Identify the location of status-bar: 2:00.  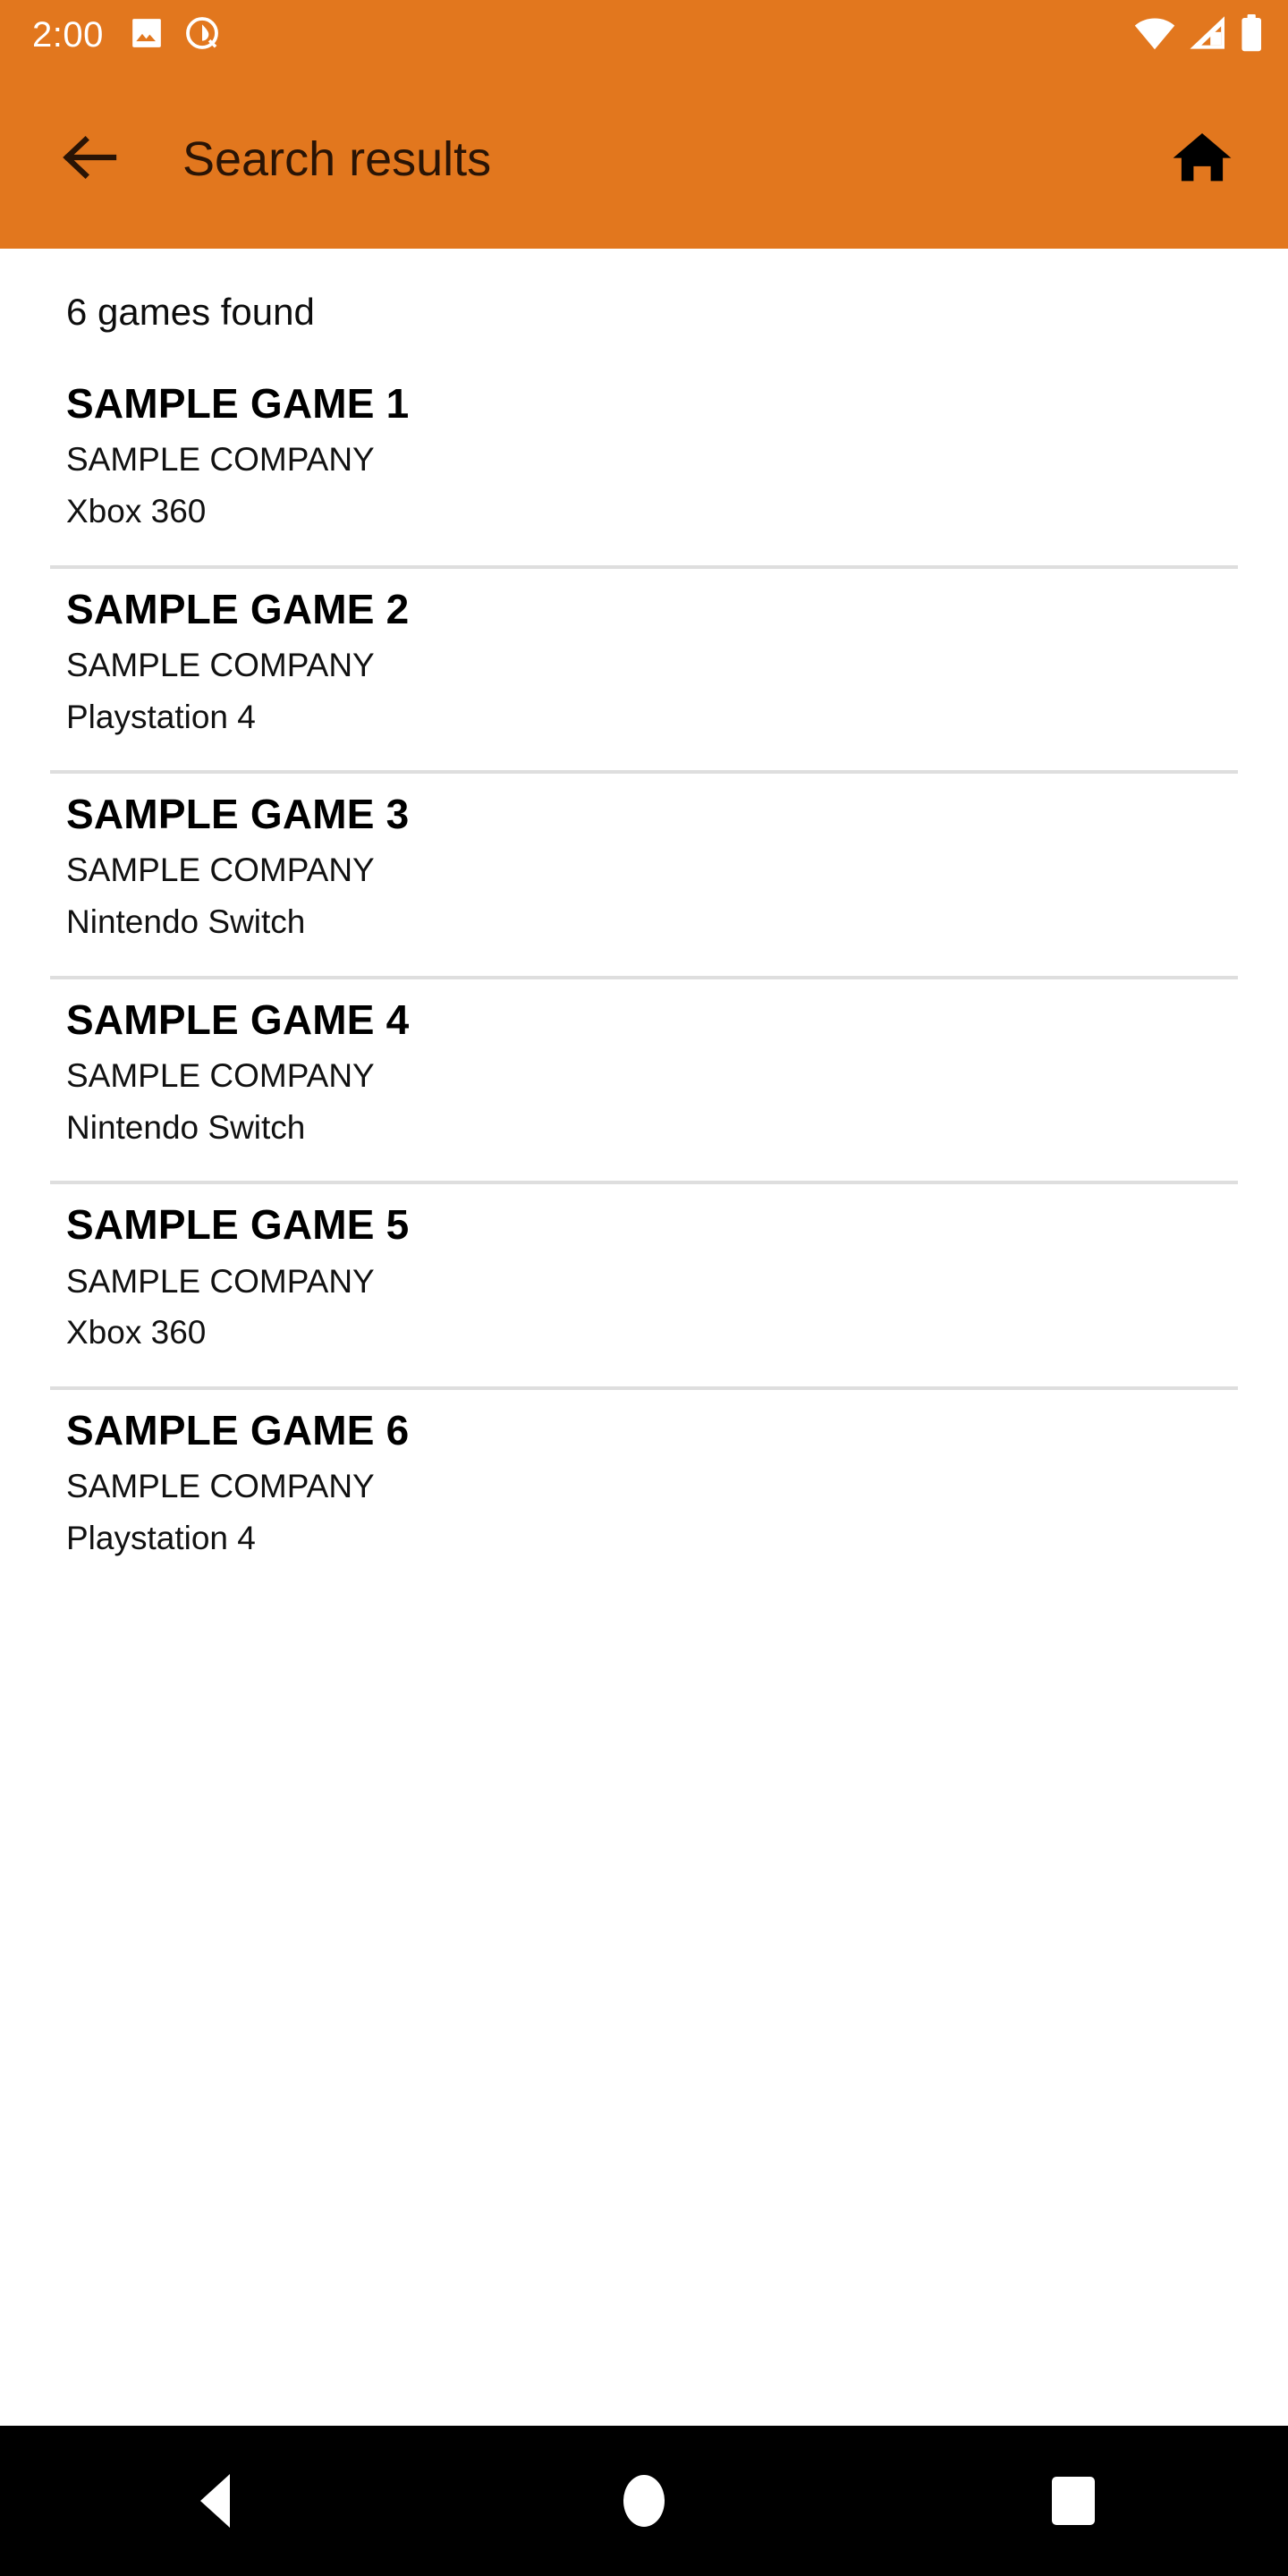
(644, 35).